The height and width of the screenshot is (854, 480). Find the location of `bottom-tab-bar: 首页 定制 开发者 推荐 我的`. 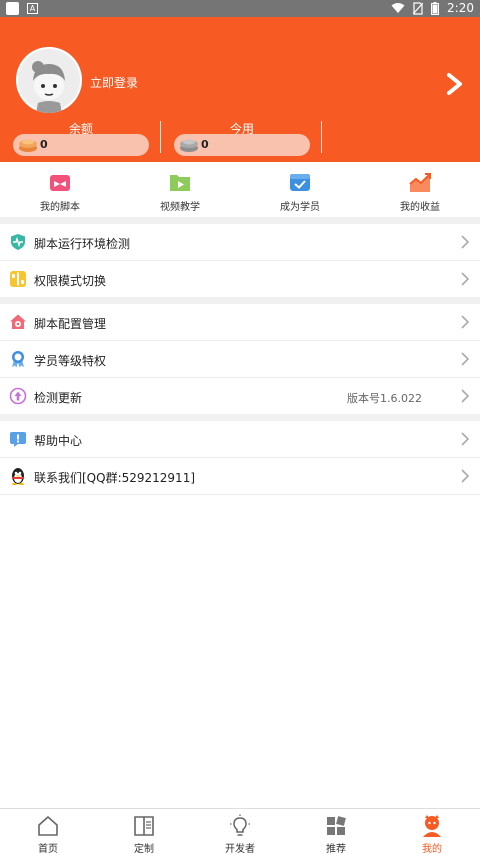

bottom-tab-bar: 首页 定制 开发者 推荐 我的 is located at coordinates (240, 831).